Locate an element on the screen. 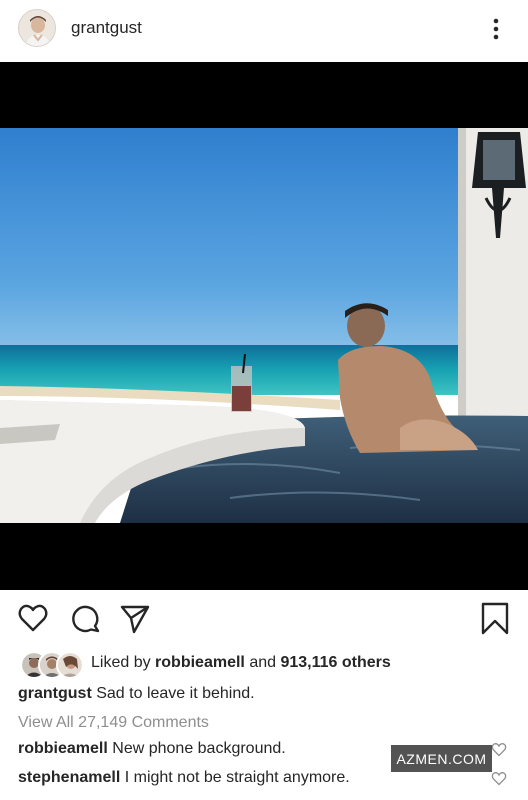 This screenshot has width=528, height=800. comment-username: stephenamell is located at coordinates (69, 777).